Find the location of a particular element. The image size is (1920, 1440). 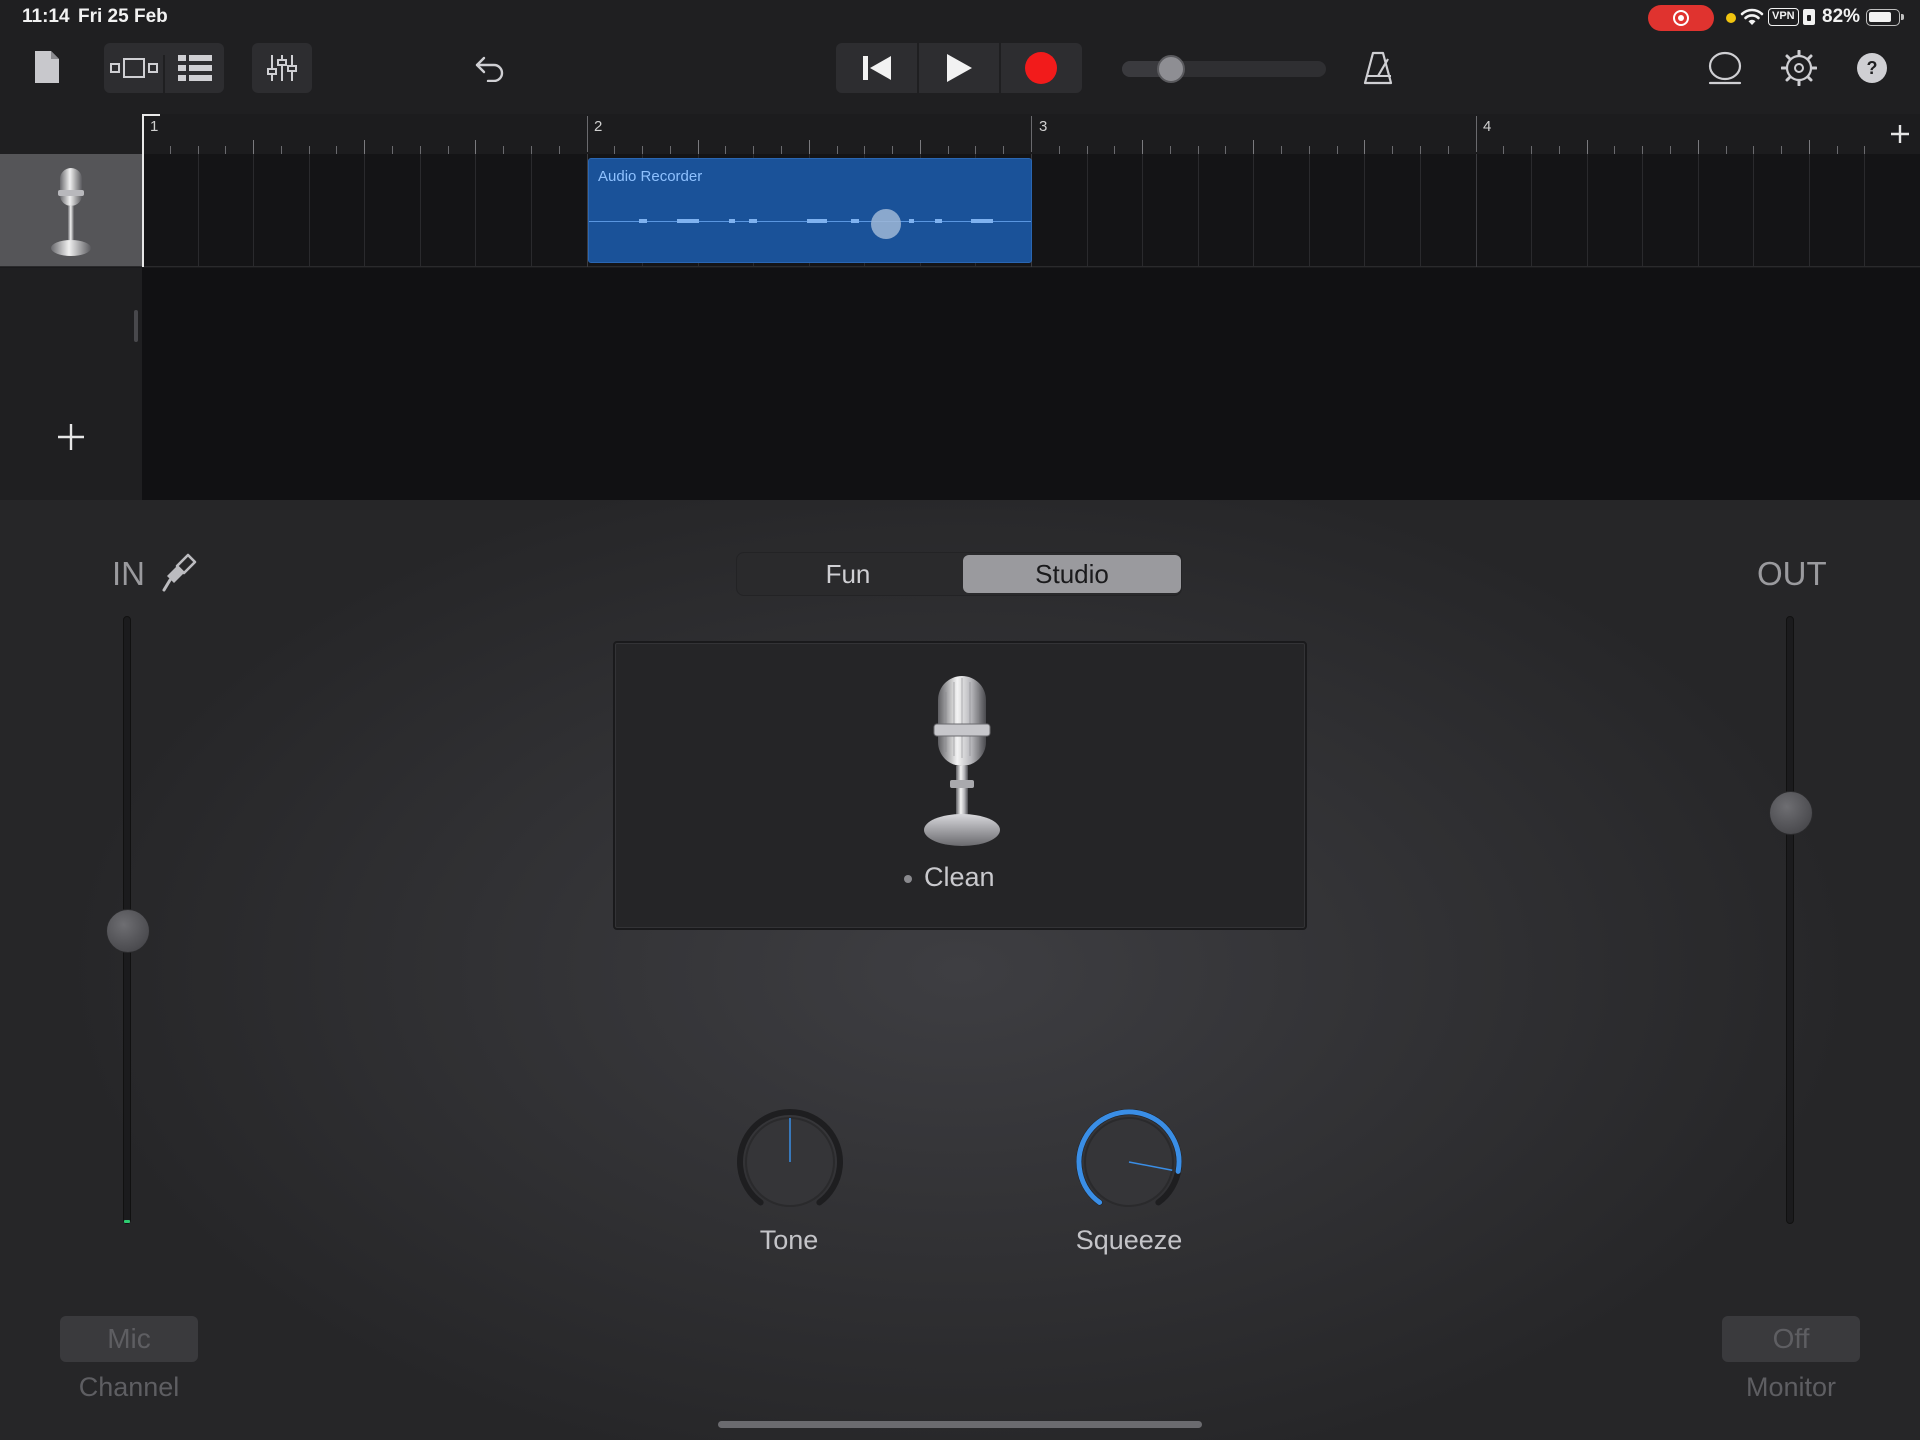

play-icon is located at coordinates (959, 68).